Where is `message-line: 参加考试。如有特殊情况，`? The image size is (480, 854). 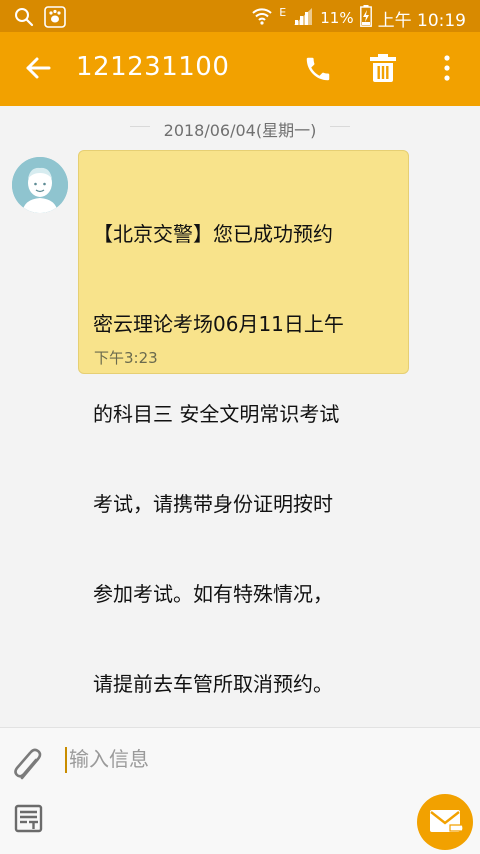 message-line: 参加考试。如有特殊情况， is located at coordinates (213, 594).